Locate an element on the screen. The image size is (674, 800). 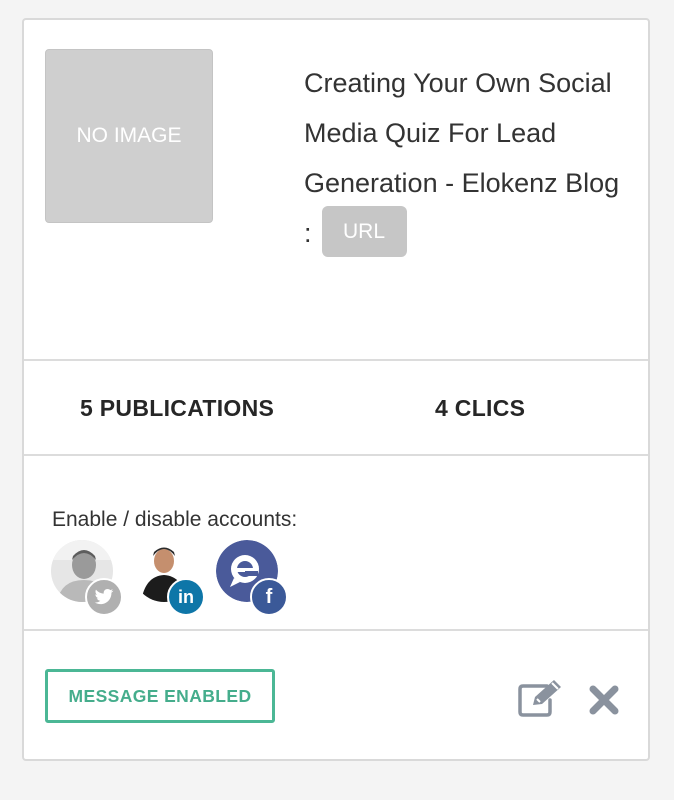
facebook-icon: f is located at coordinates (269, 597).